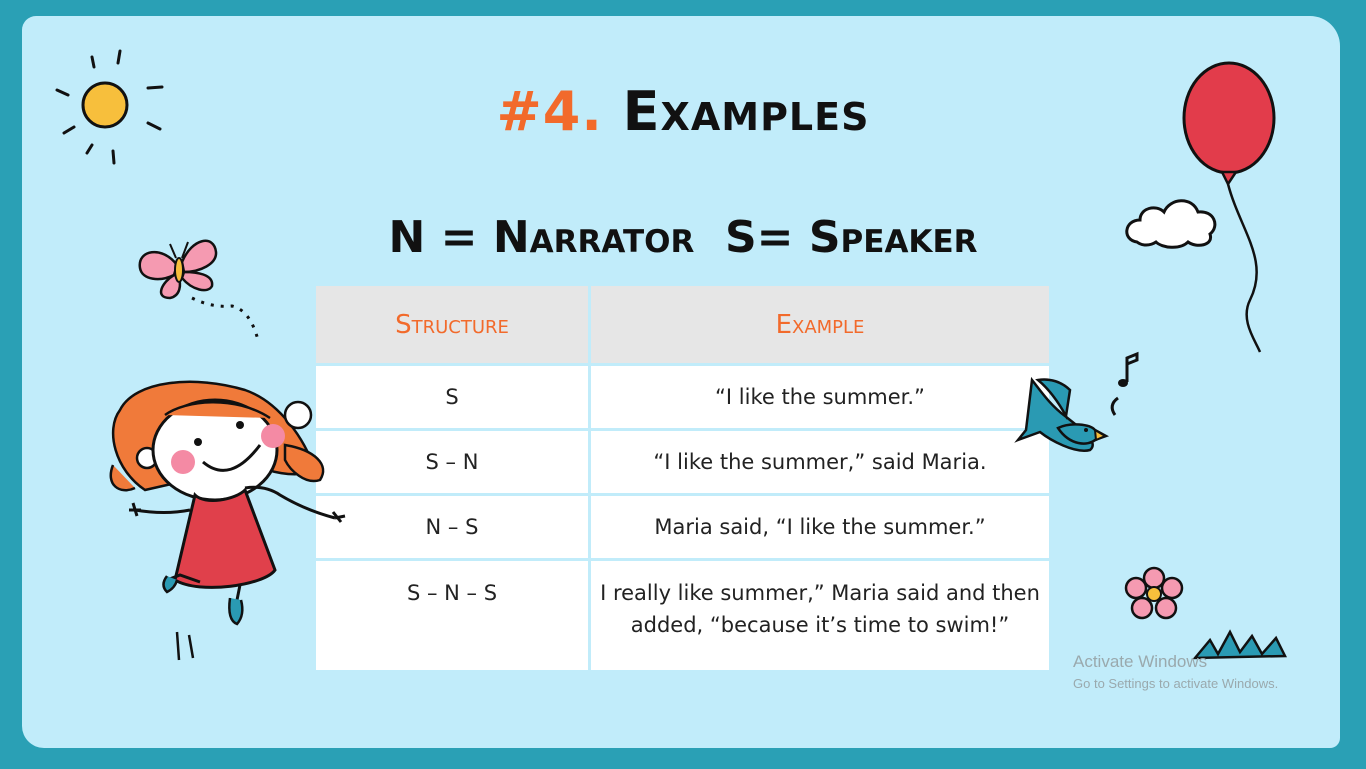  What do you see at coordinates (820, 625) in the screenshot?
I see `cell-example-line: added, “because it’s time to swim!”` at bounding box center [820, 625].